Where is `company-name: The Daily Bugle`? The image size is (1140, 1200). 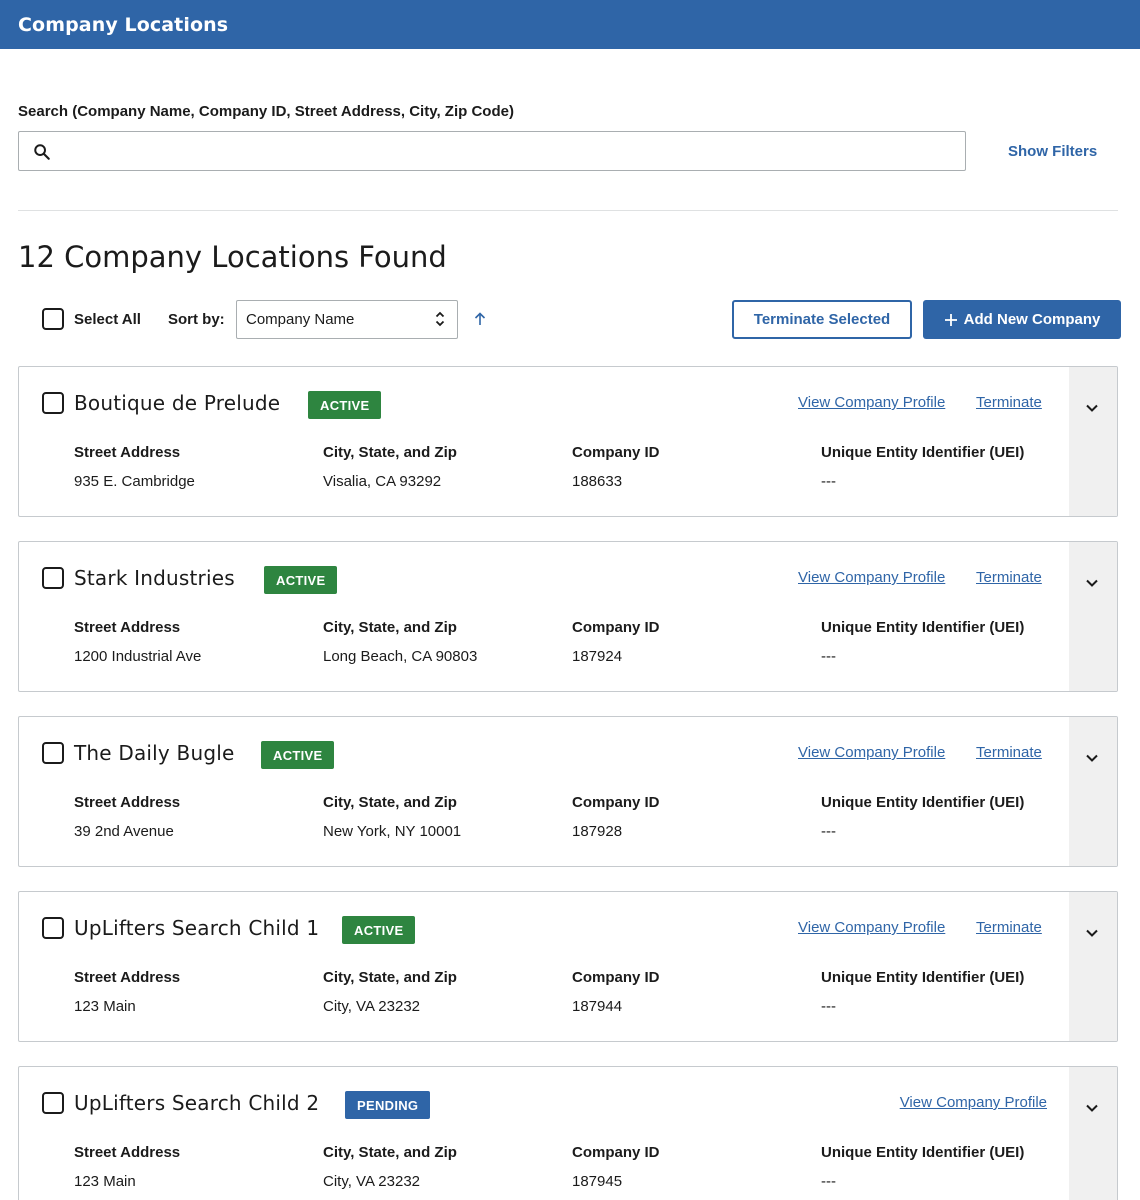 company-name: The Daily Bugle is located at coordinates (154, 753).